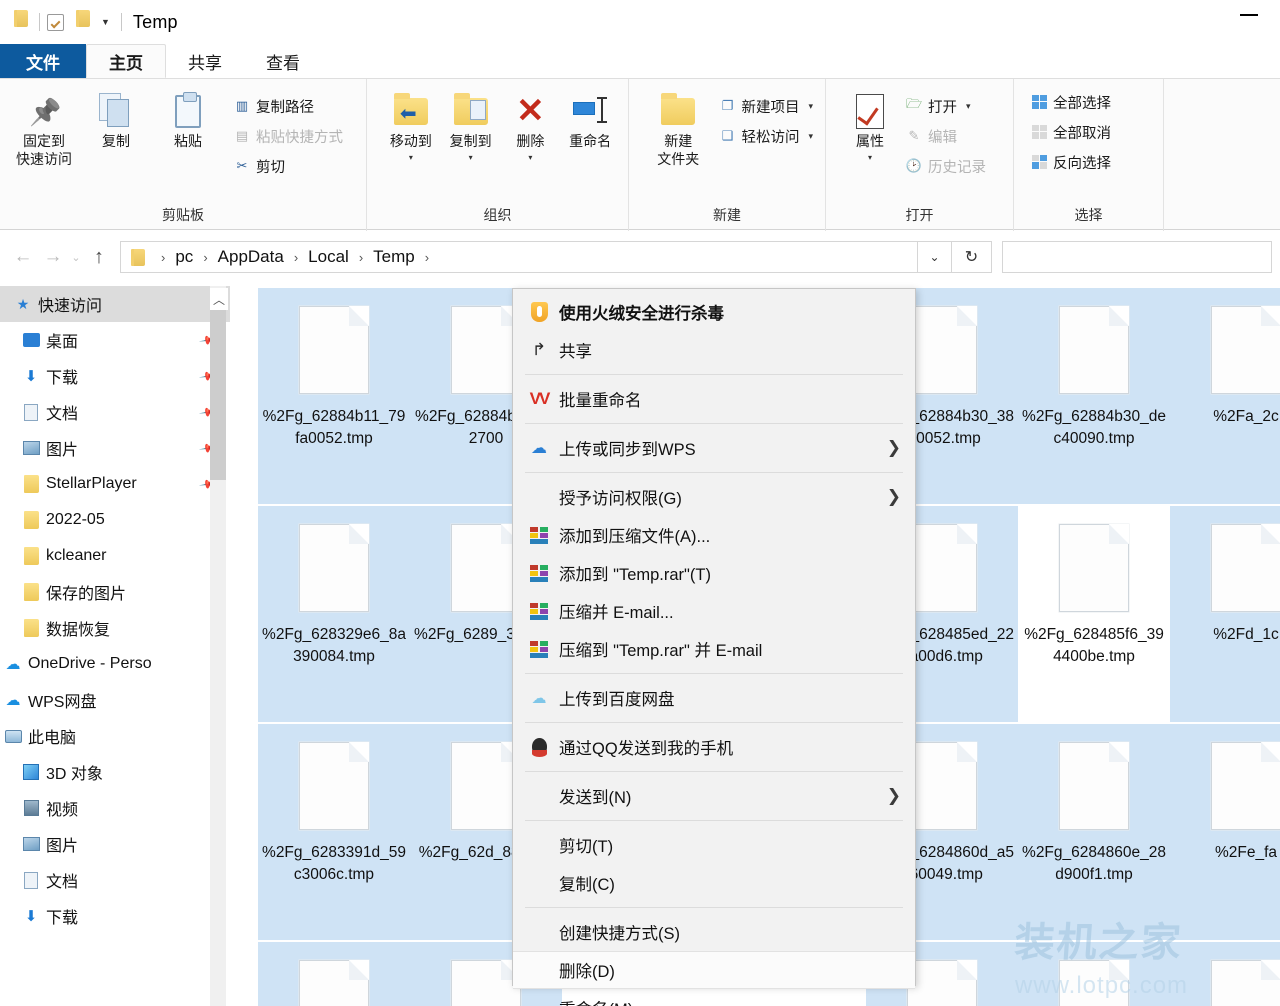 The width and height of the screenshot is (1280, 1006). What do you see at coordinates (184, 257) in the screenshot?
I see `breadcrumb-item-pc: pc` at bounding box center [184, 257].